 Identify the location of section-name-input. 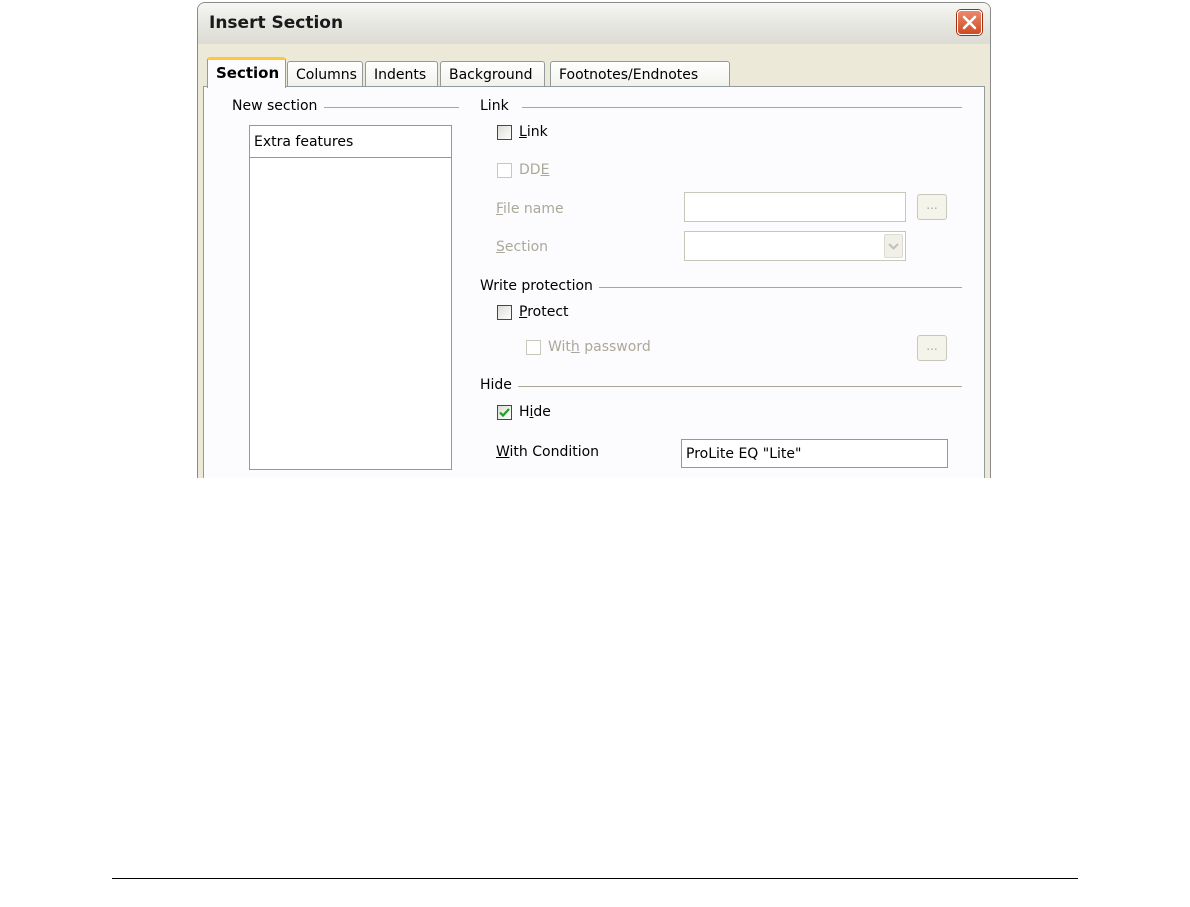
(350, 141).